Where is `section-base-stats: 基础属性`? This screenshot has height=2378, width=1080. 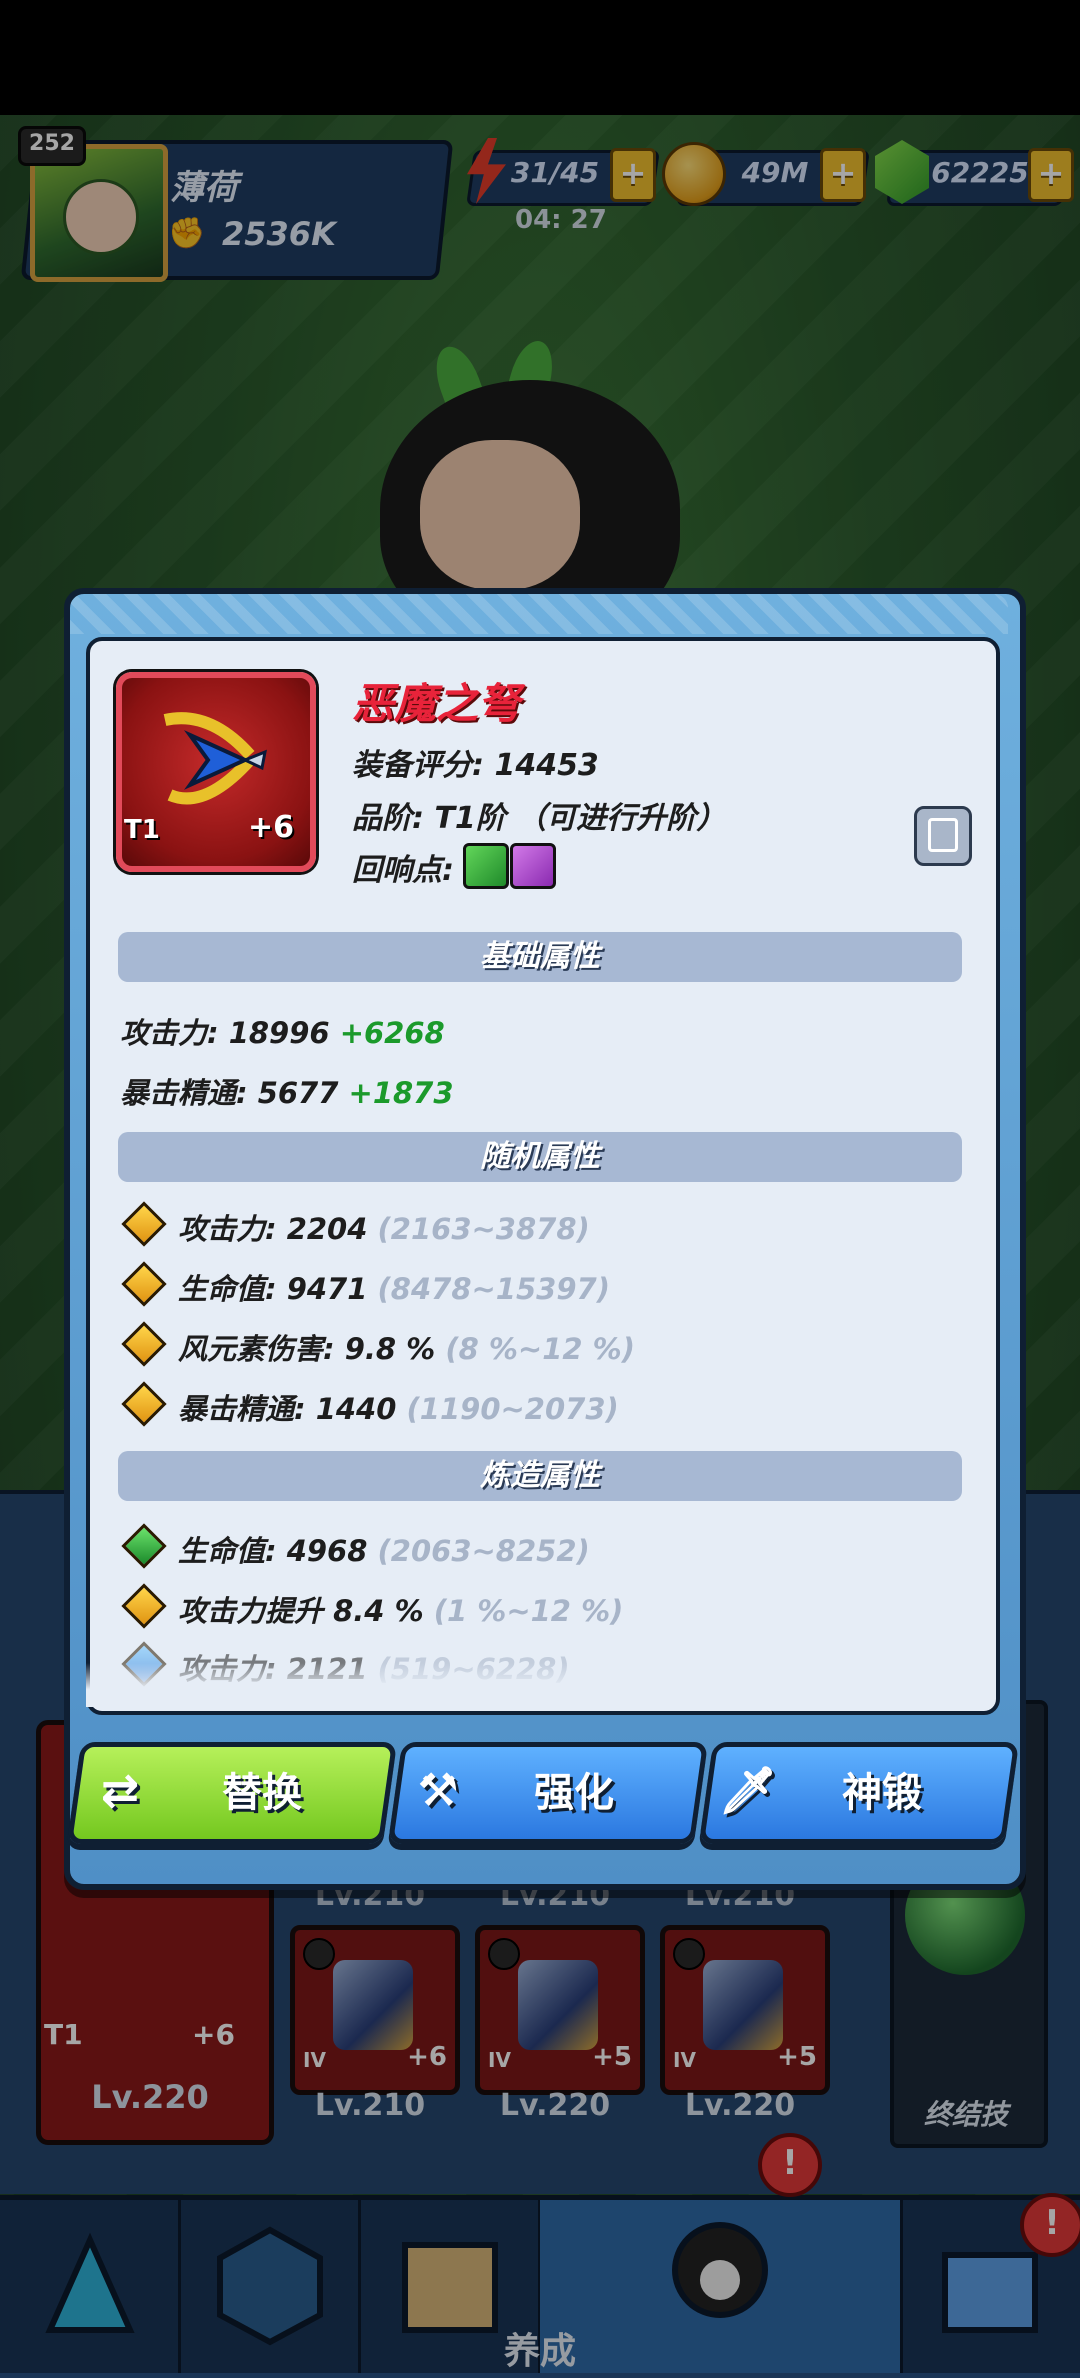
section-base-stats: 基础属性 is located at coordinates (540, 957).